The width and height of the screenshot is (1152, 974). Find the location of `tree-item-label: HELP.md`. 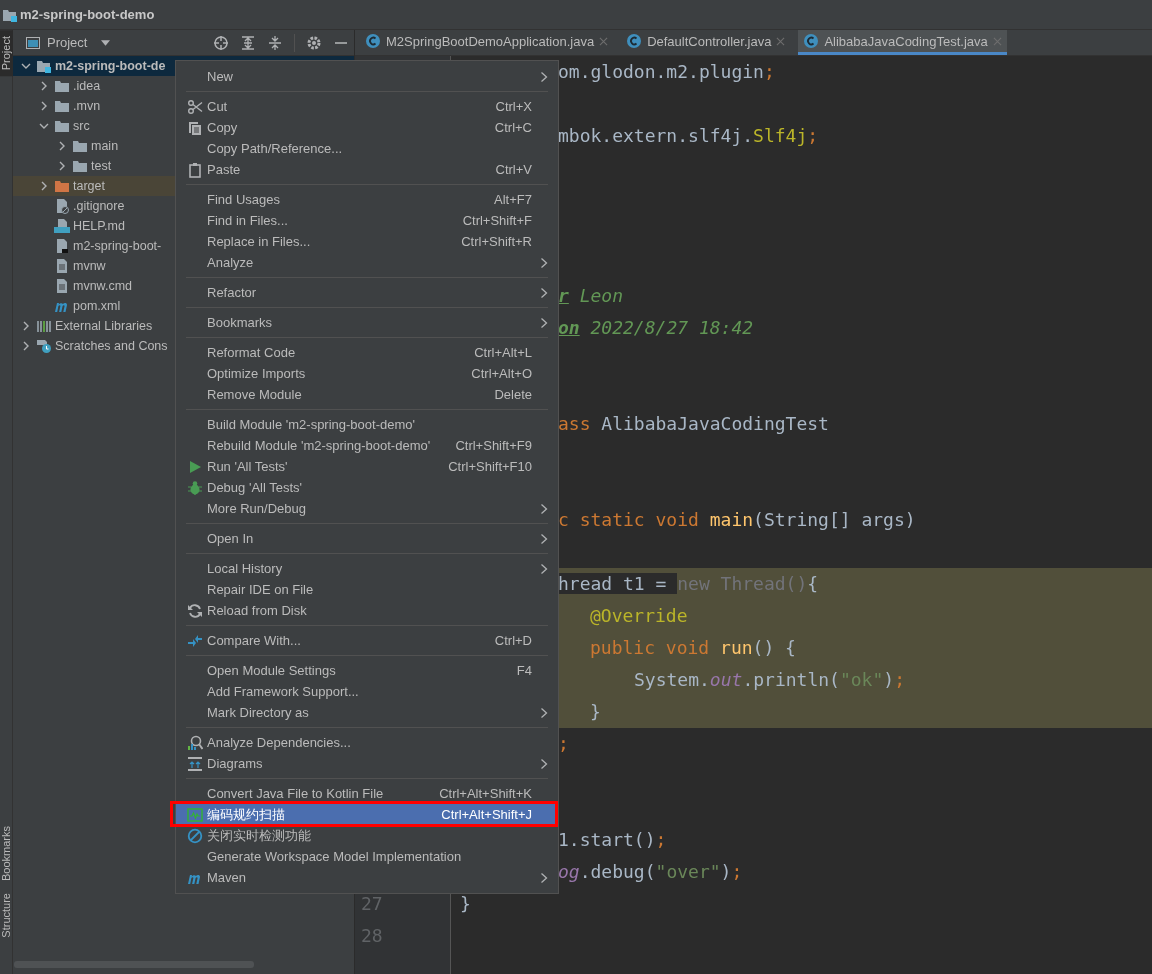

tree-item-label: HELP.md is located at coordinates (99, 226).